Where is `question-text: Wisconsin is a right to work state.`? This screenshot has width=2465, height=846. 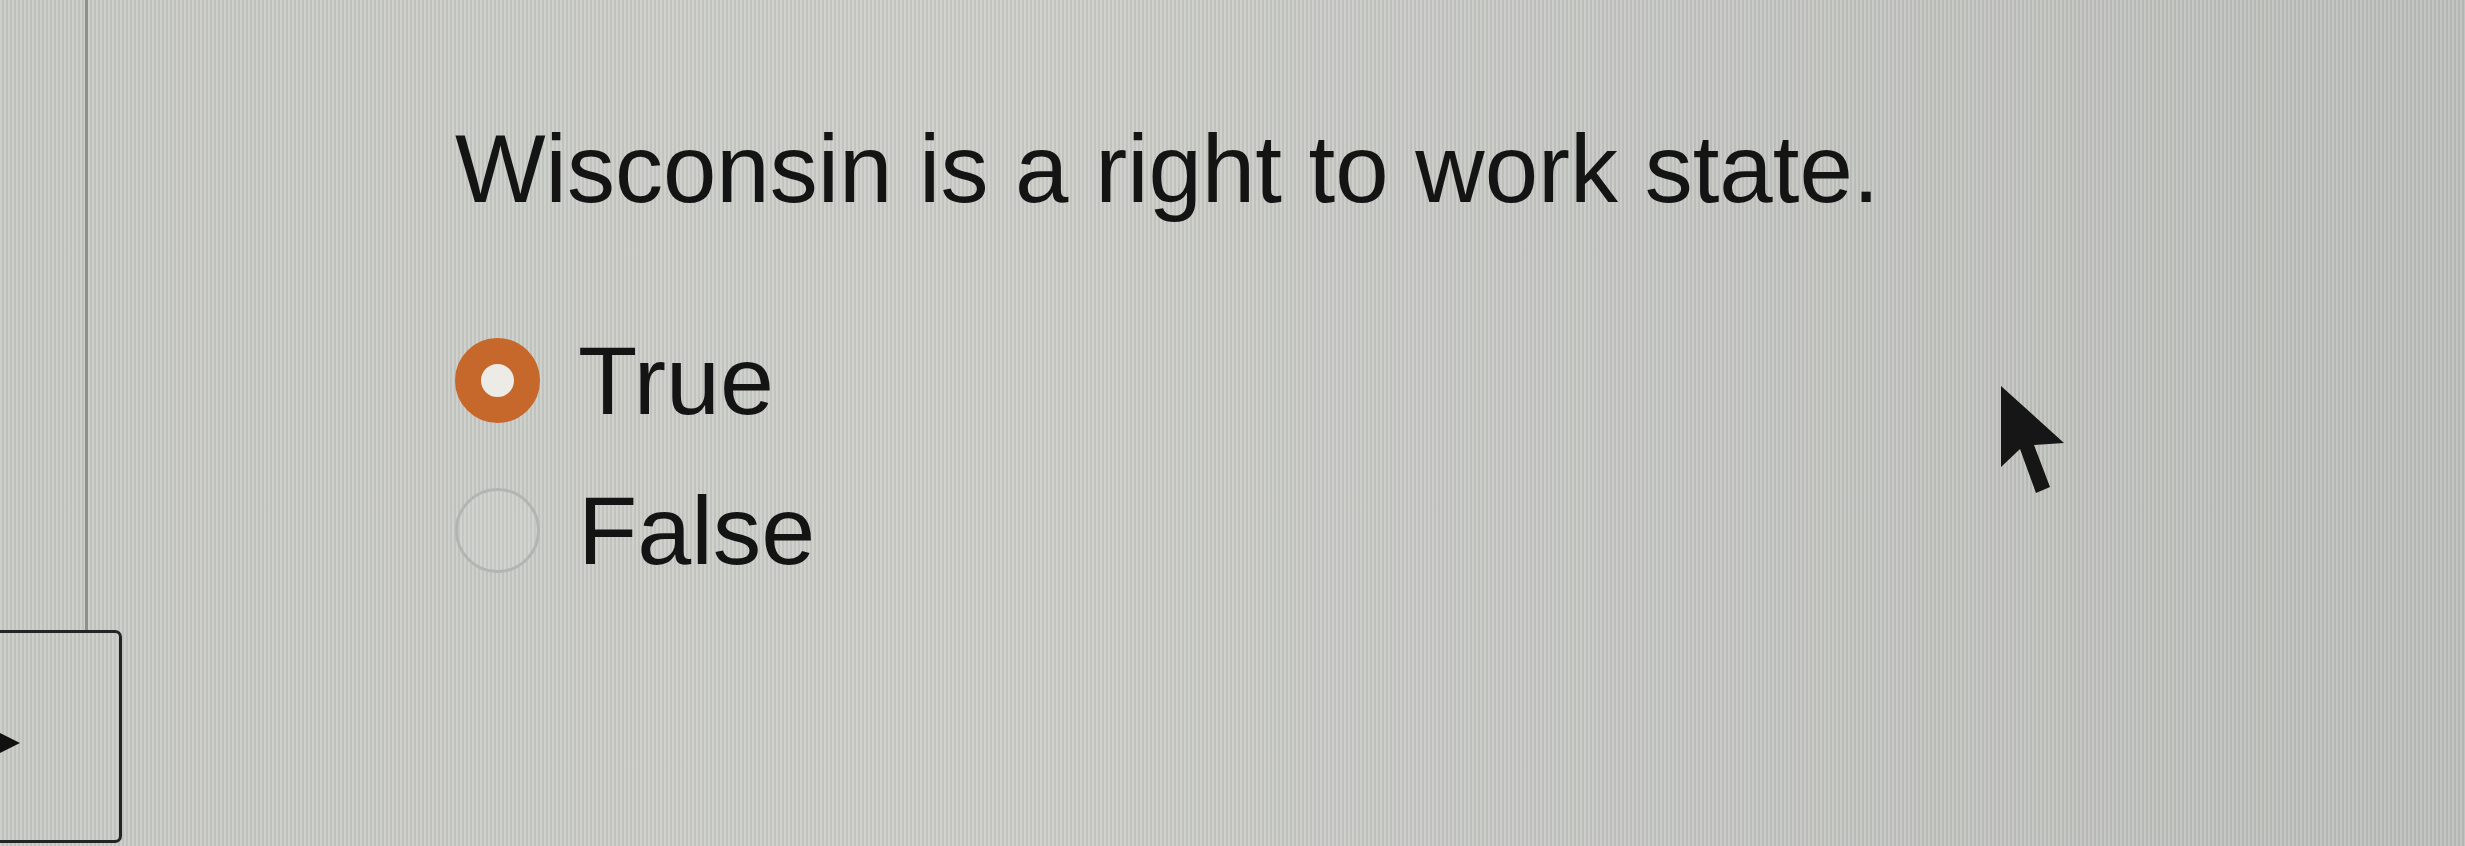
question-text: Wisconsin is a right to work state. is located at coordinates (1168, 169).